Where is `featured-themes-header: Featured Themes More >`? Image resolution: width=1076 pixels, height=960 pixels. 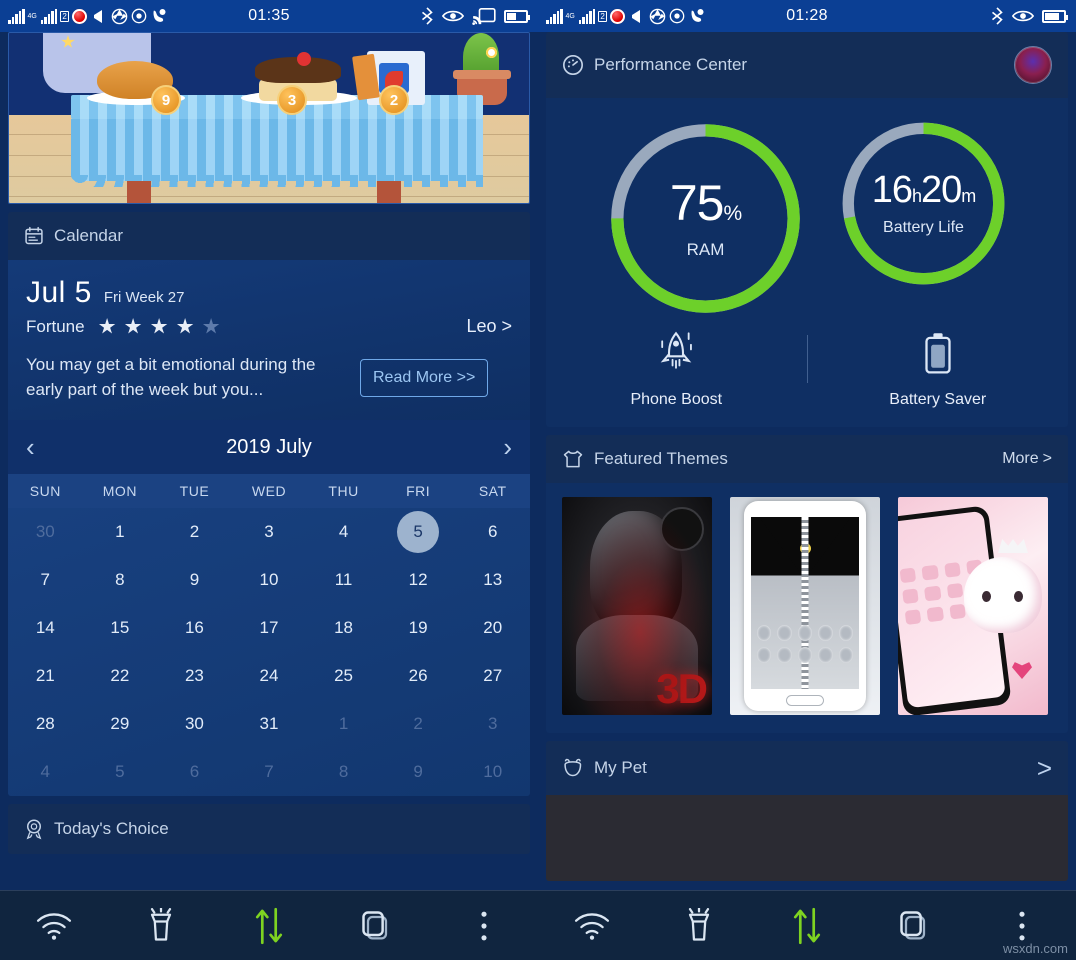
featured-themes-header: Featured Themes More > is located at coordinates (807, 459).